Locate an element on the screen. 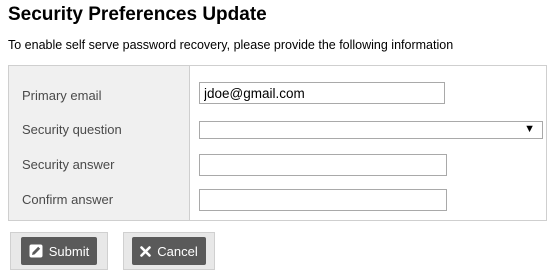 Image resolution: width=555 pixels, height=279 pixels. x-icon is located at coordinates (146, 251).